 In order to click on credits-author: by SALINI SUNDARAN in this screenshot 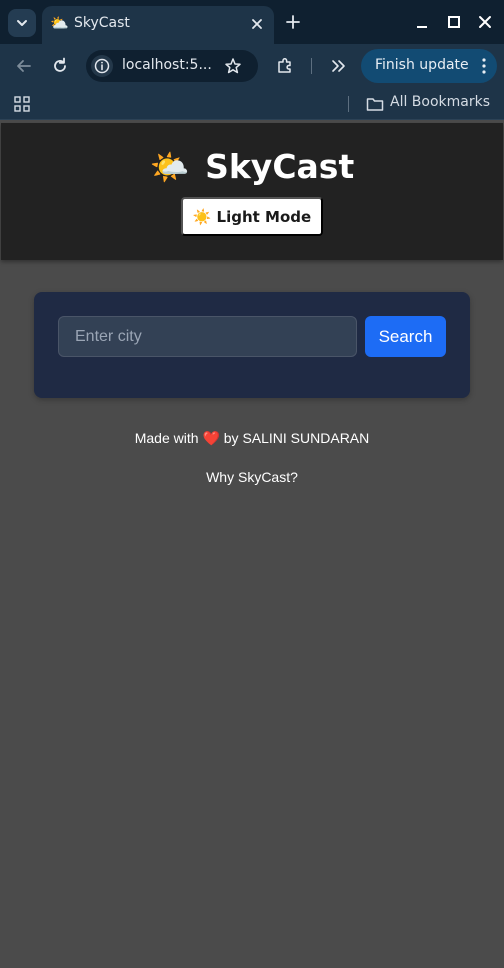, I will do `click(296, 438)`.